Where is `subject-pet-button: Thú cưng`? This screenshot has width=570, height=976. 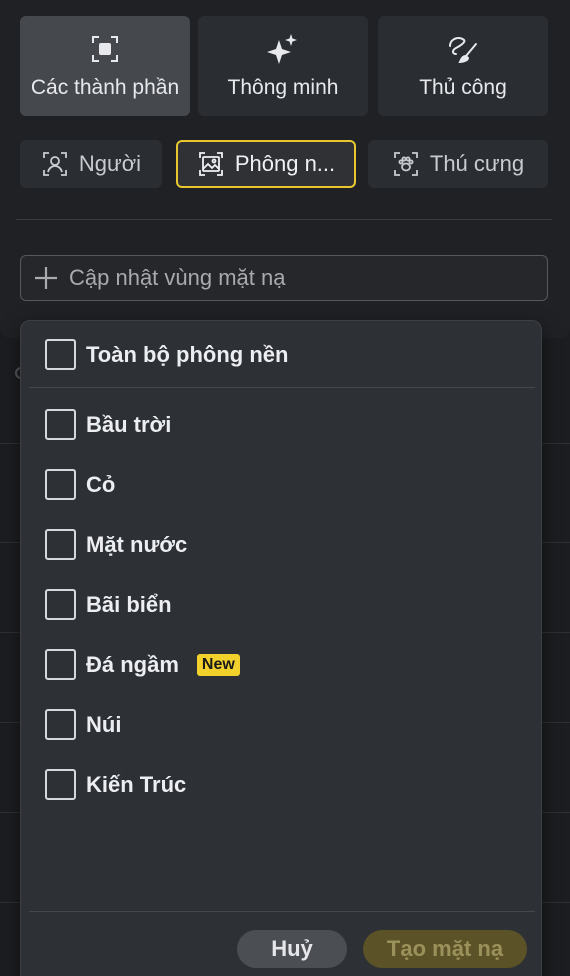
subject-pet-button: Thú cưng is located at coordinates (458, 164).